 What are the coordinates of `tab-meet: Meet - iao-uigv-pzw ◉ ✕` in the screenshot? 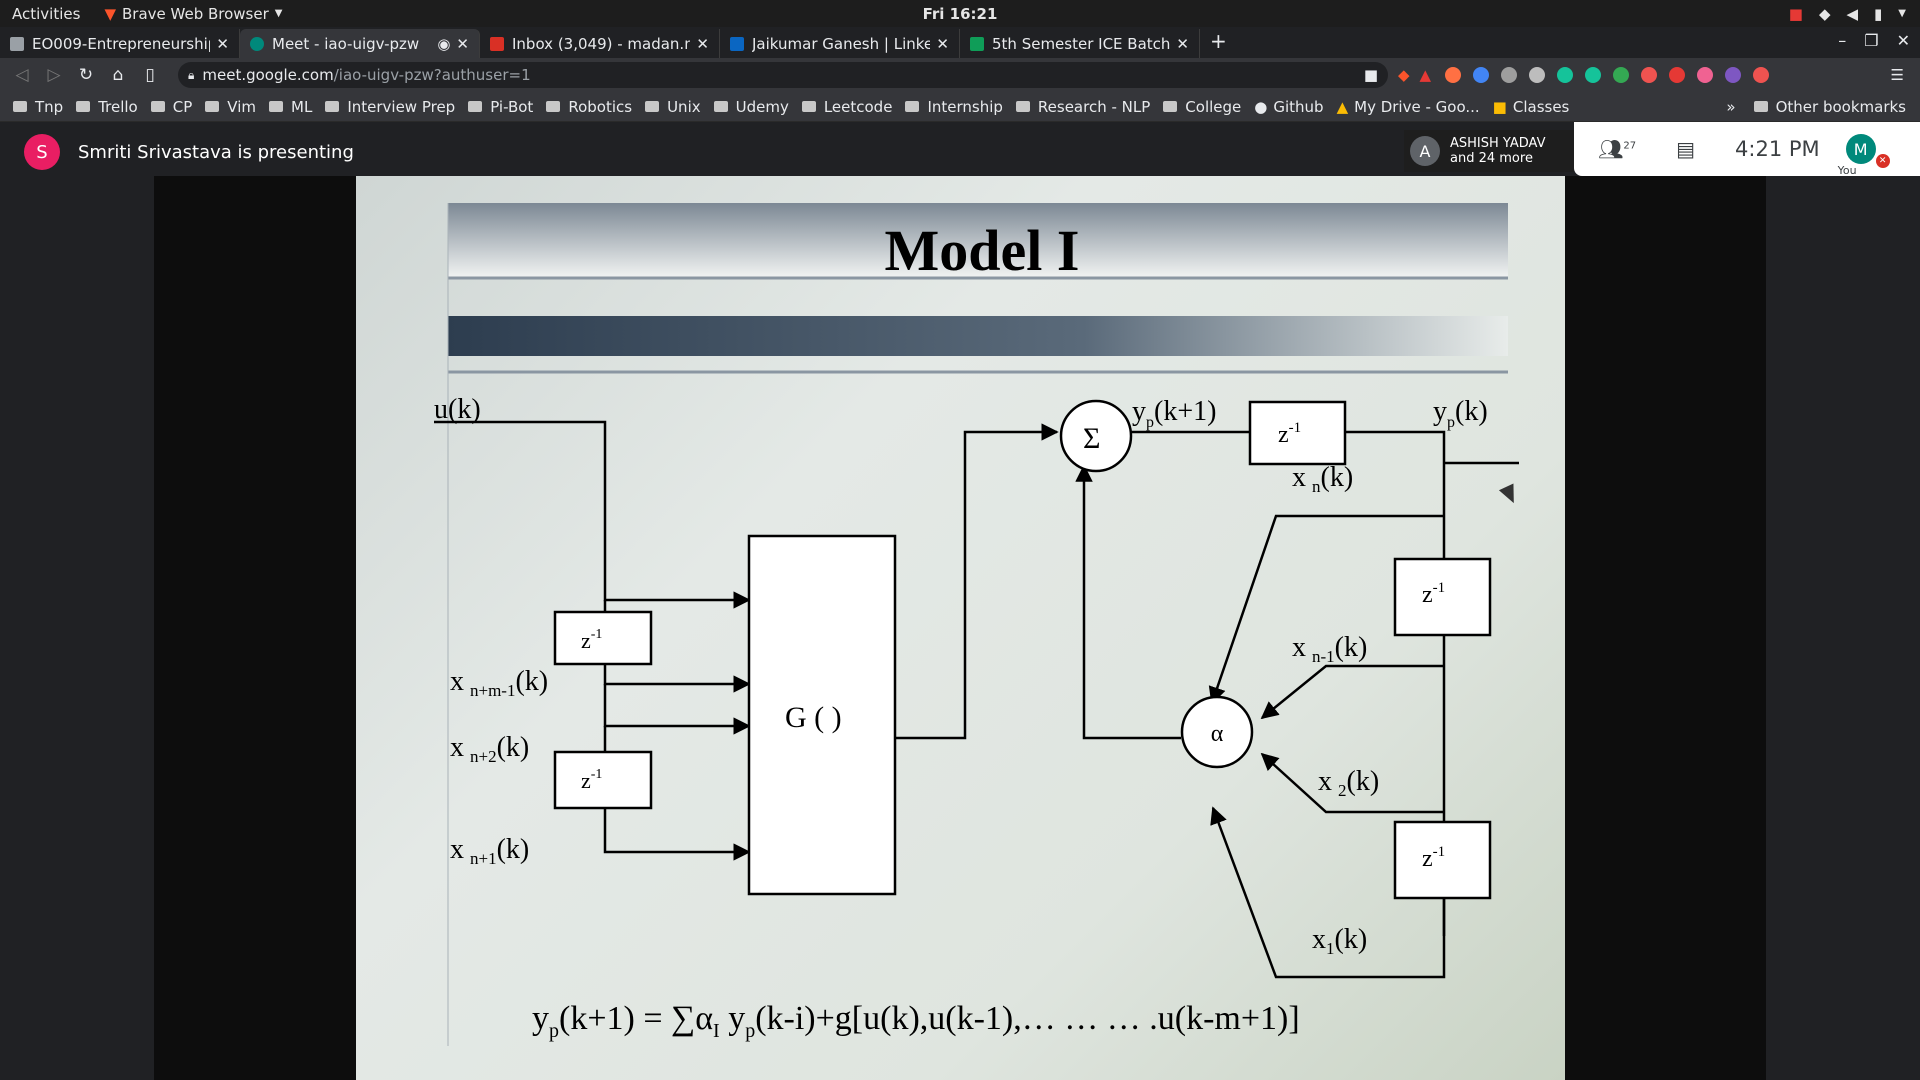 It's located at (360, 43).